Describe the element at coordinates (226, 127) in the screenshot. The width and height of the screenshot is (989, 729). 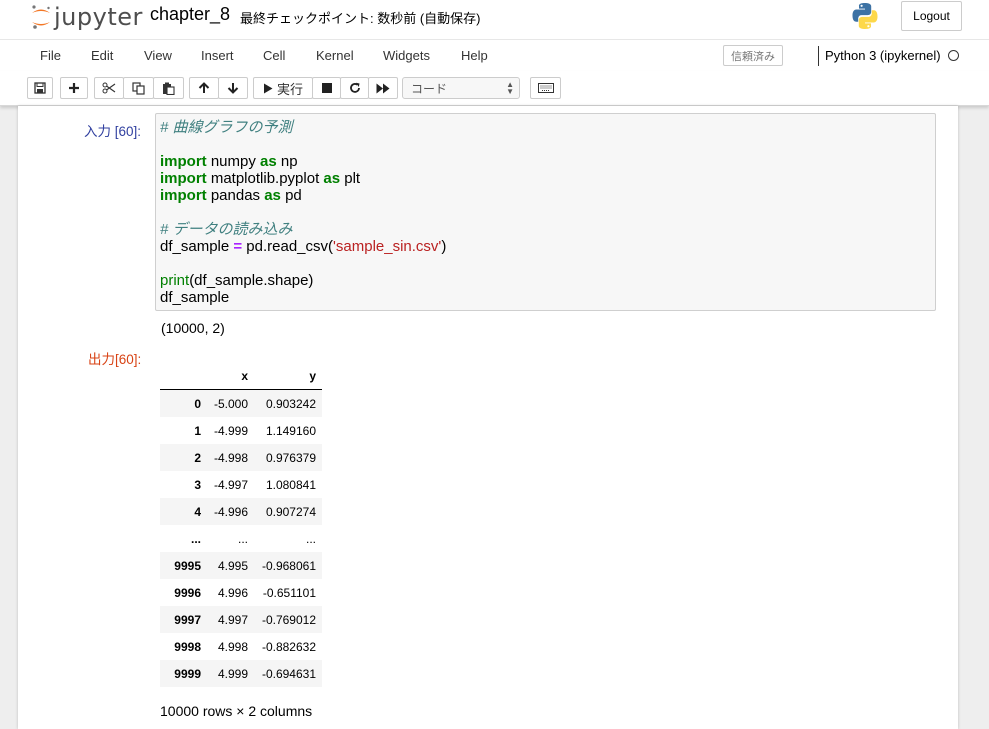
I see `code-token: # 曲線グラフの予測` at that location.